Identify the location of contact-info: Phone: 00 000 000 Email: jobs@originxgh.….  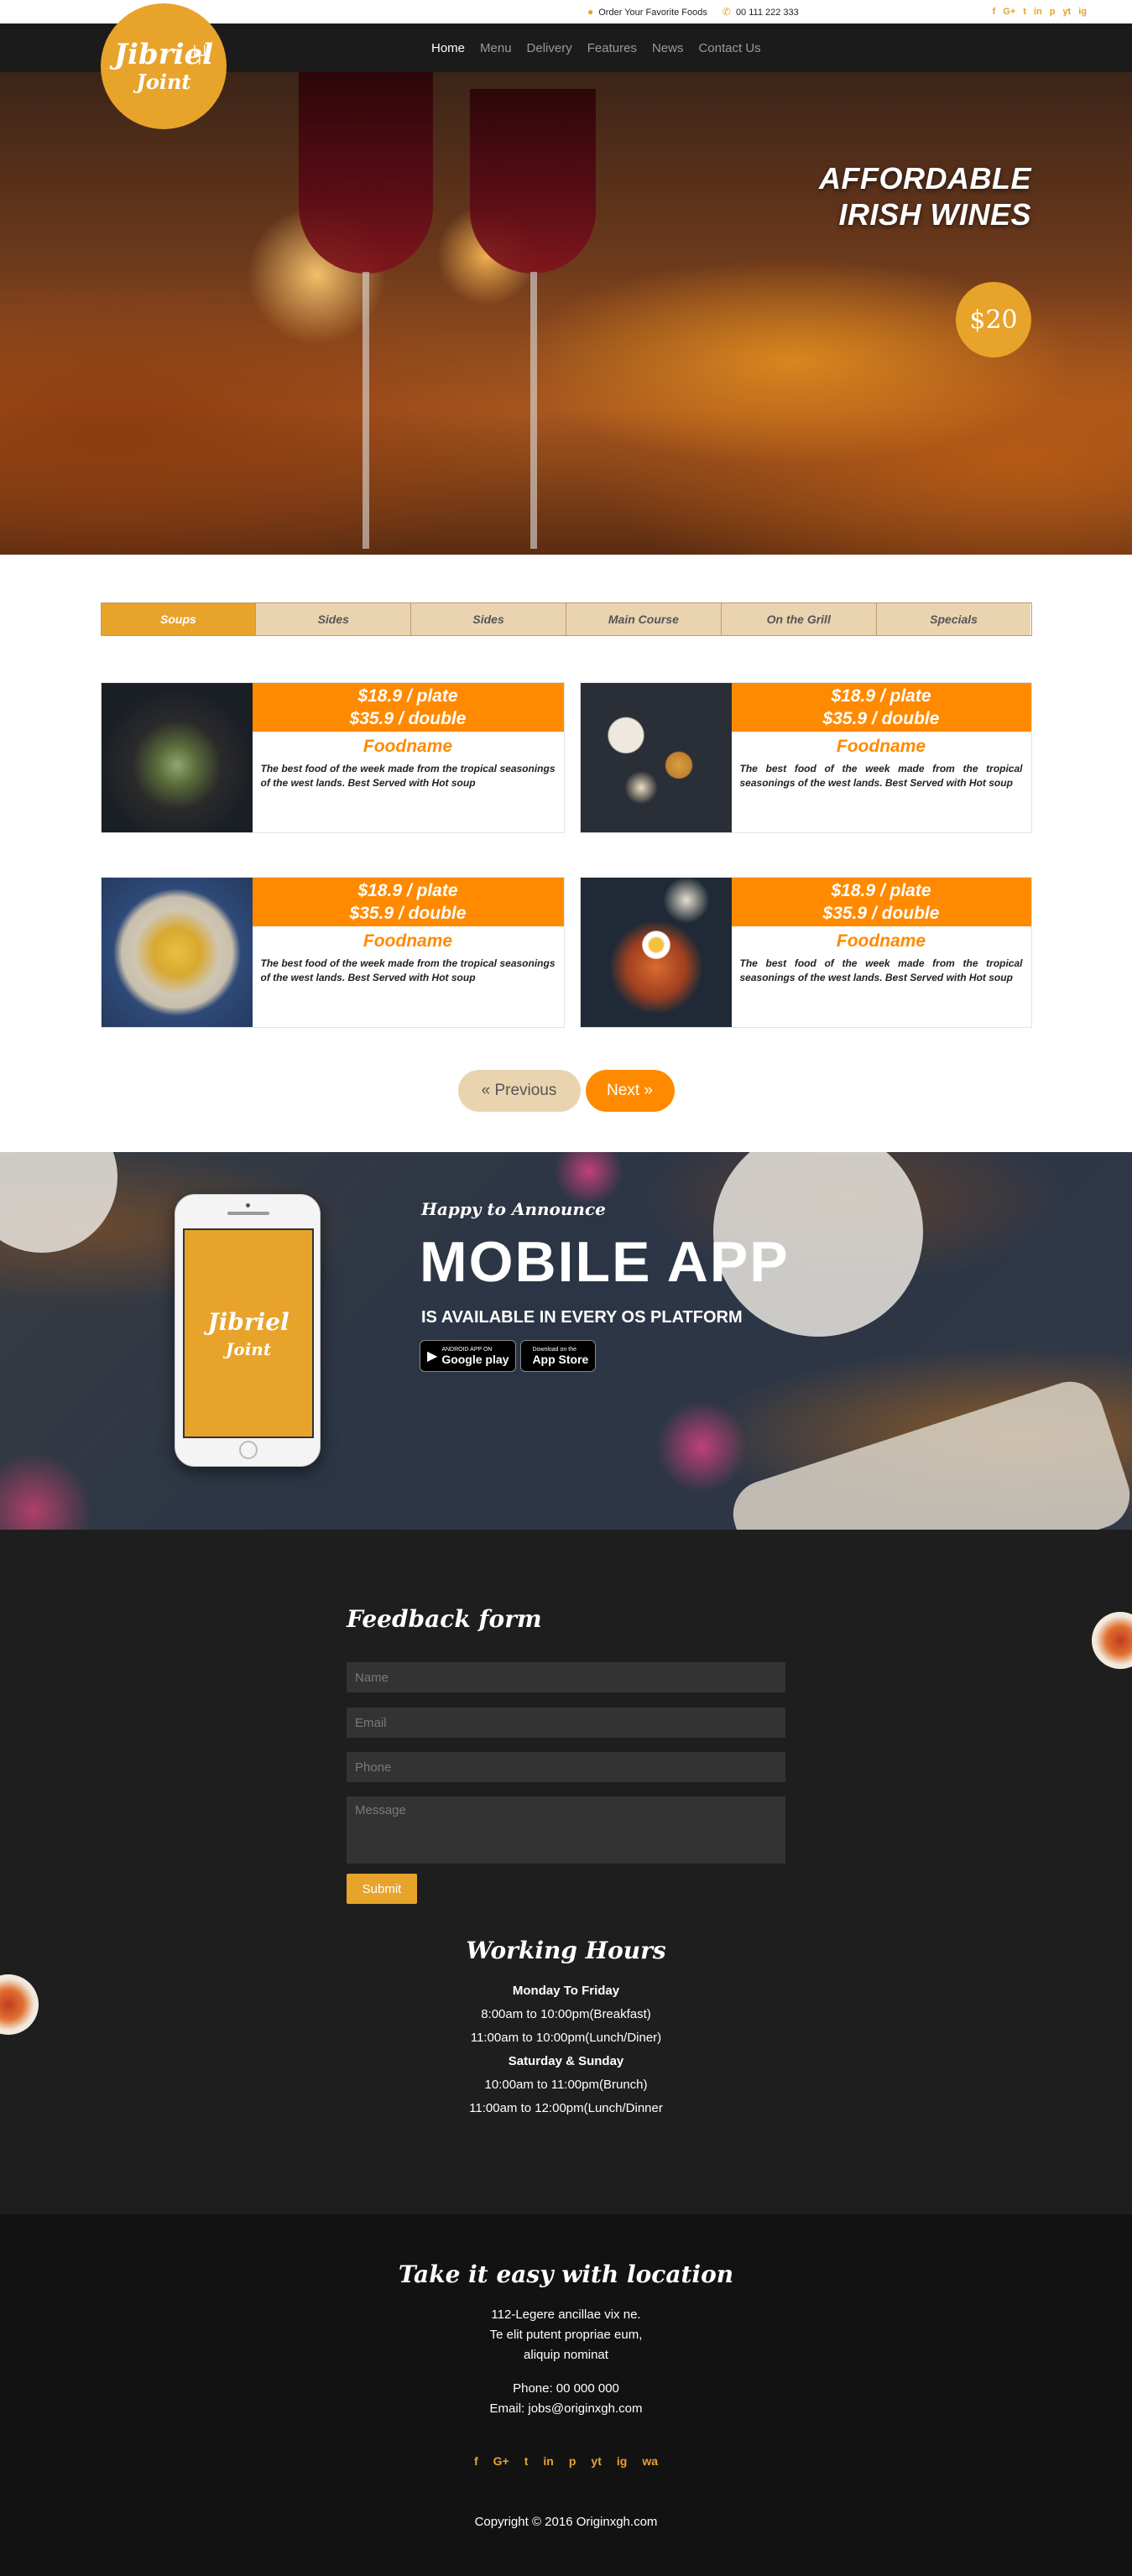
(566, 2399).